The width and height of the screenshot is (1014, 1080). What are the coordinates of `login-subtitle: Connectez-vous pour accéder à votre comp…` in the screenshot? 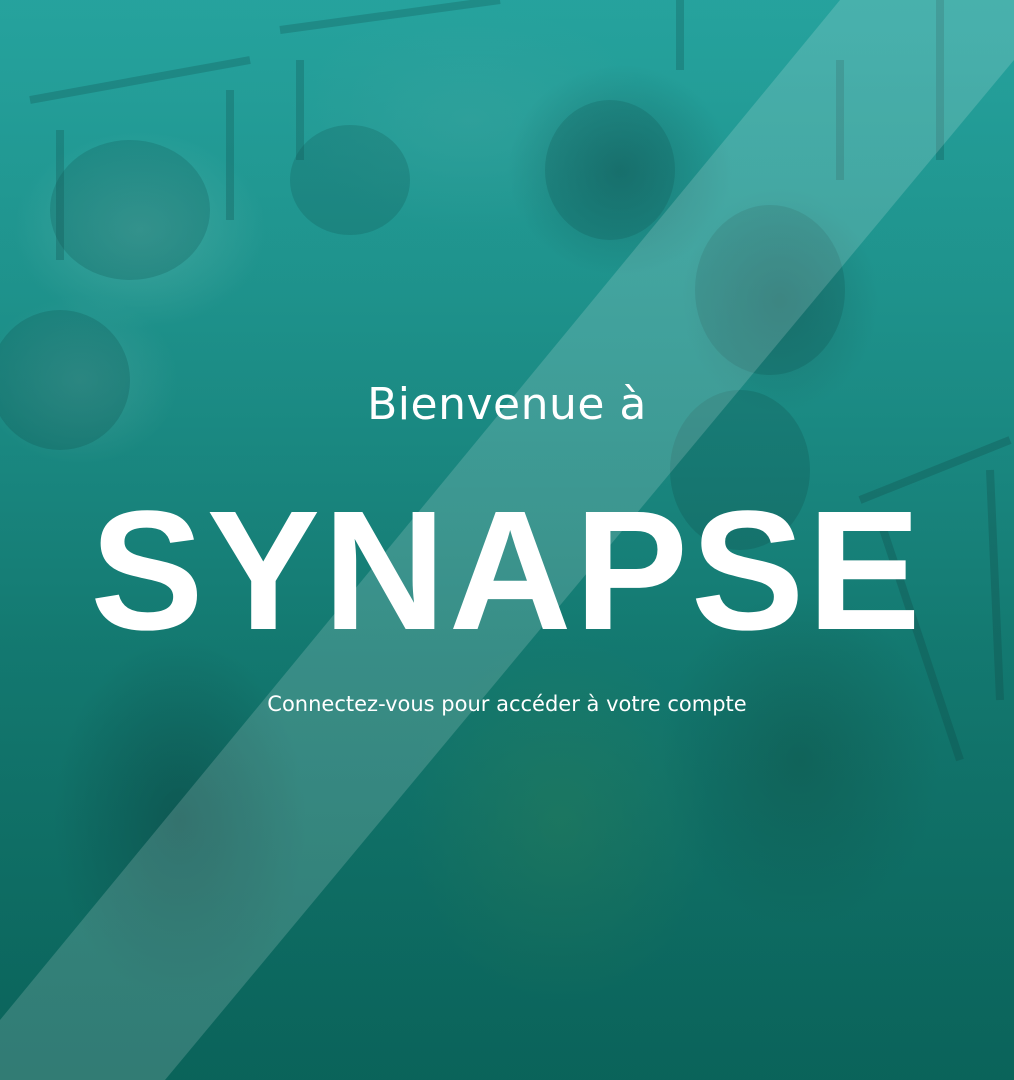 It's located at (507, 704).